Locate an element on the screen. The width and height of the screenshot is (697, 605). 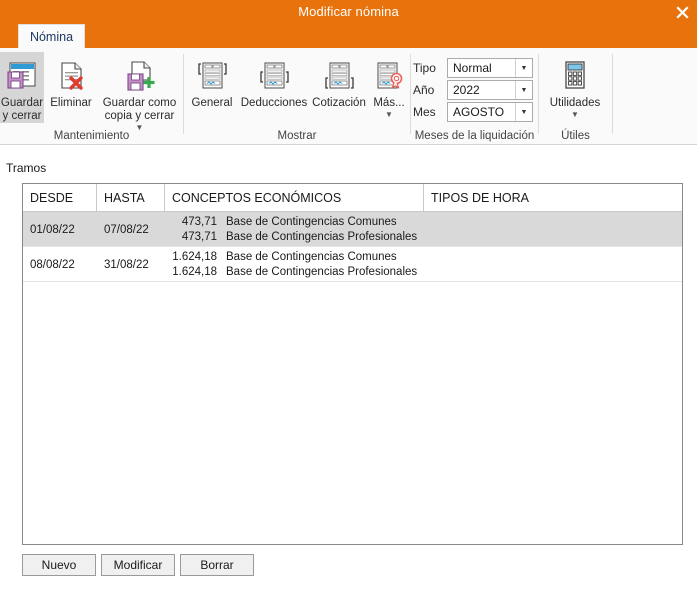
button-guardar-y-cerrar-label: Guardar y cerrar is located at coordinates (22, 109).